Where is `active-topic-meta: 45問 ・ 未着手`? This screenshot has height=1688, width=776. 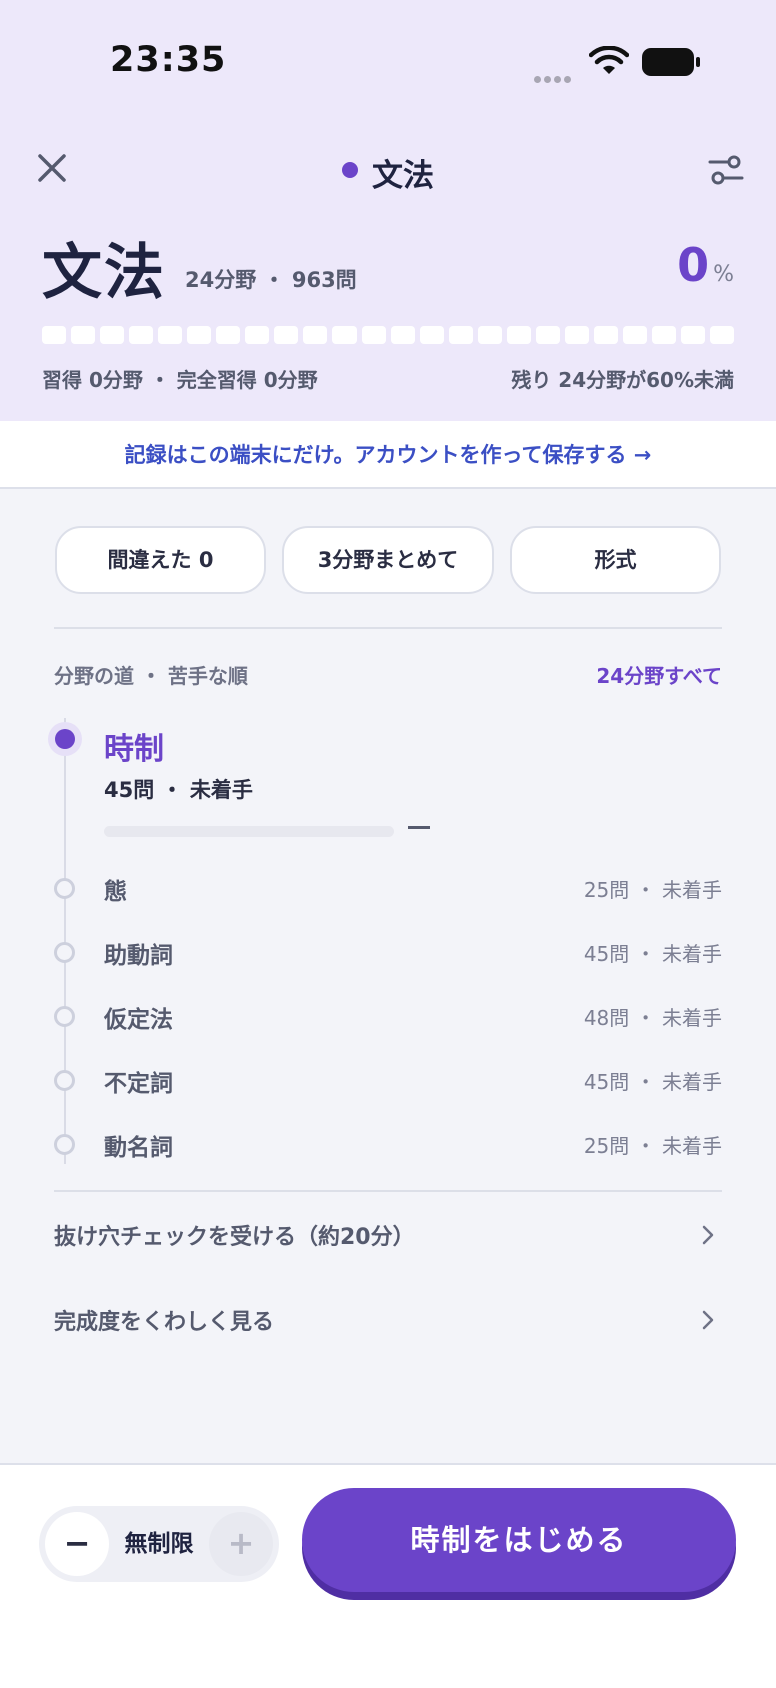
active-topic-meta: 45問 ・ 未着手 is located at coordinates (178, 790).